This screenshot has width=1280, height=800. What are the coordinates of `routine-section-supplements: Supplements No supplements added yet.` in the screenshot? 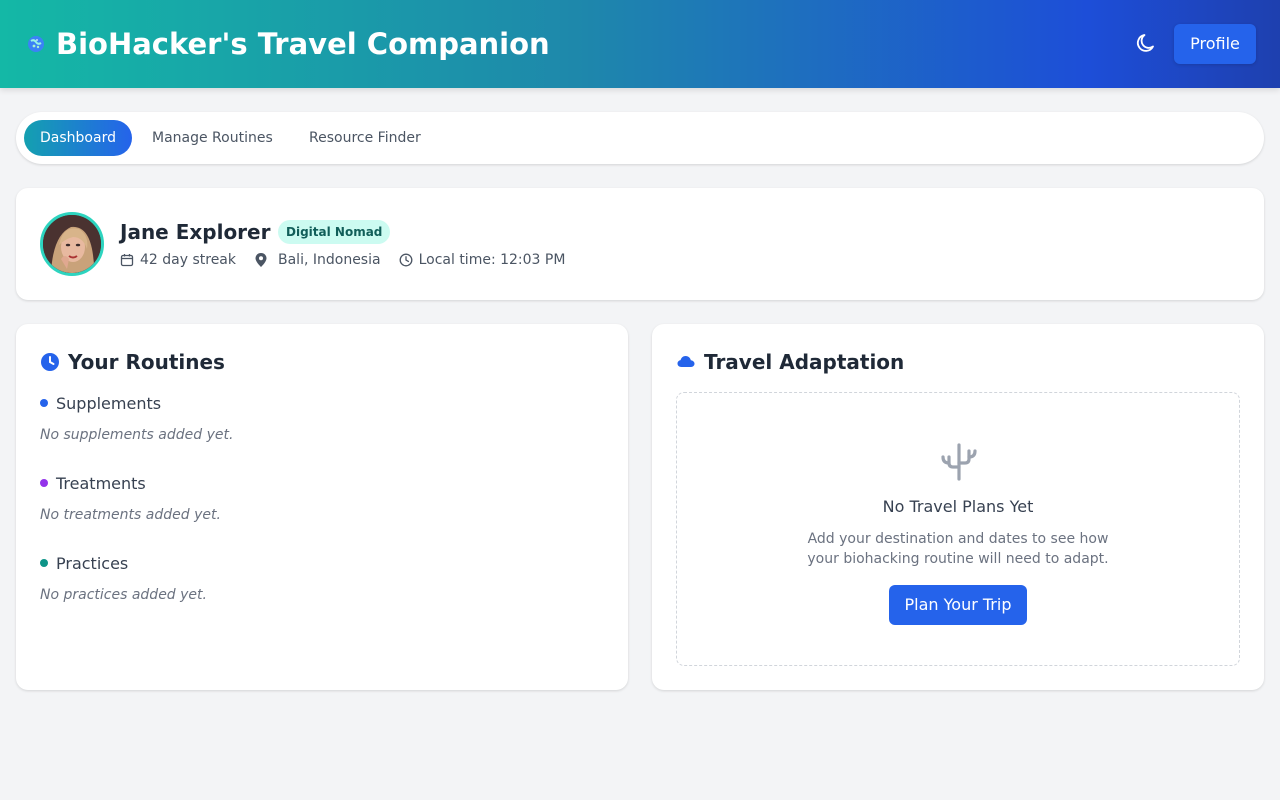 It's located at (136, 419).